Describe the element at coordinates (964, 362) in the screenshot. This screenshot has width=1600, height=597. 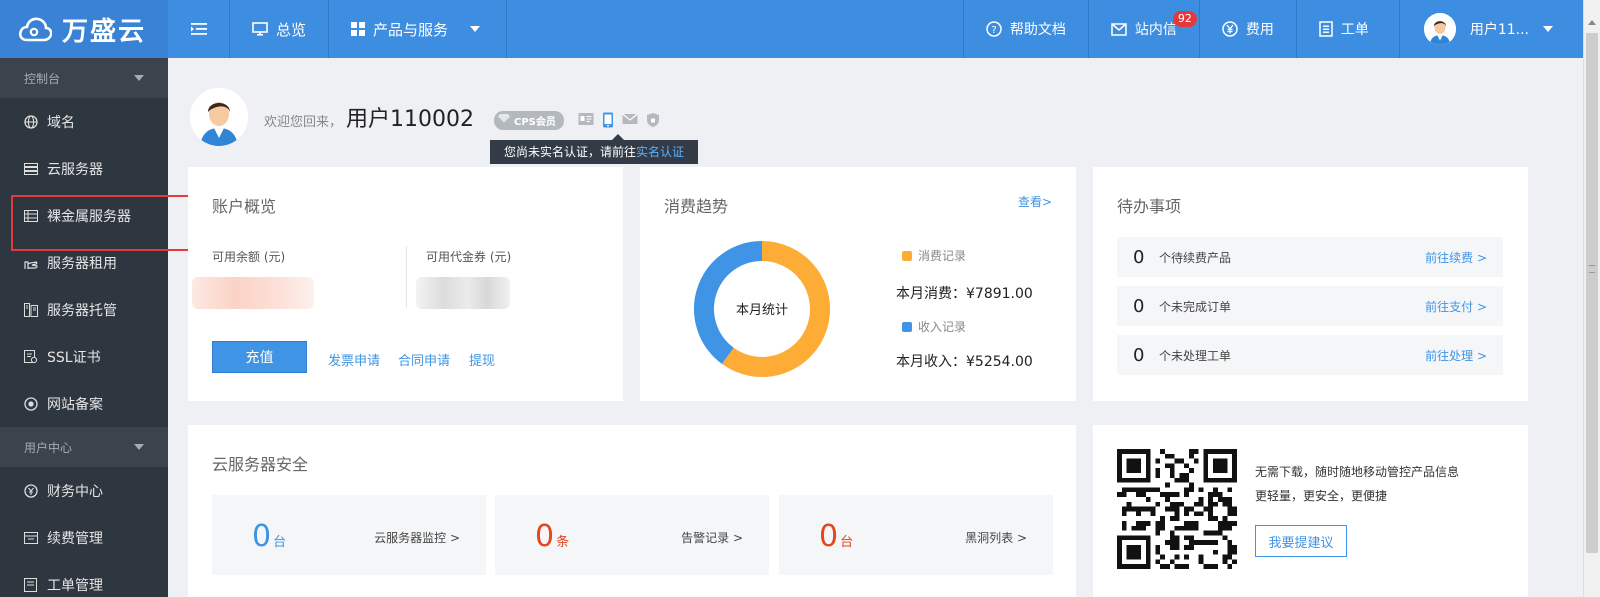
I see `monthly-income: 本月收入：¥5254.00` at that location.